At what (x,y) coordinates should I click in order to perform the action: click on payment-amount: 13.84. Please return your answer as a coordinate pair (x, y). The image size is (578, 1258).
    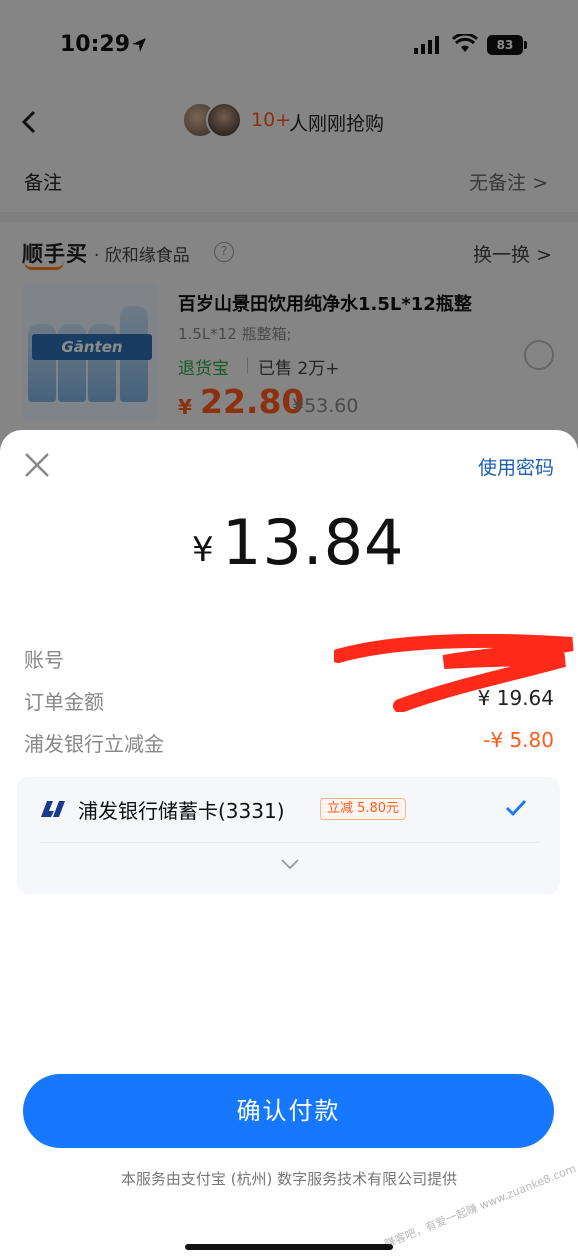
    Looking at the image, I should click on (313, 542).